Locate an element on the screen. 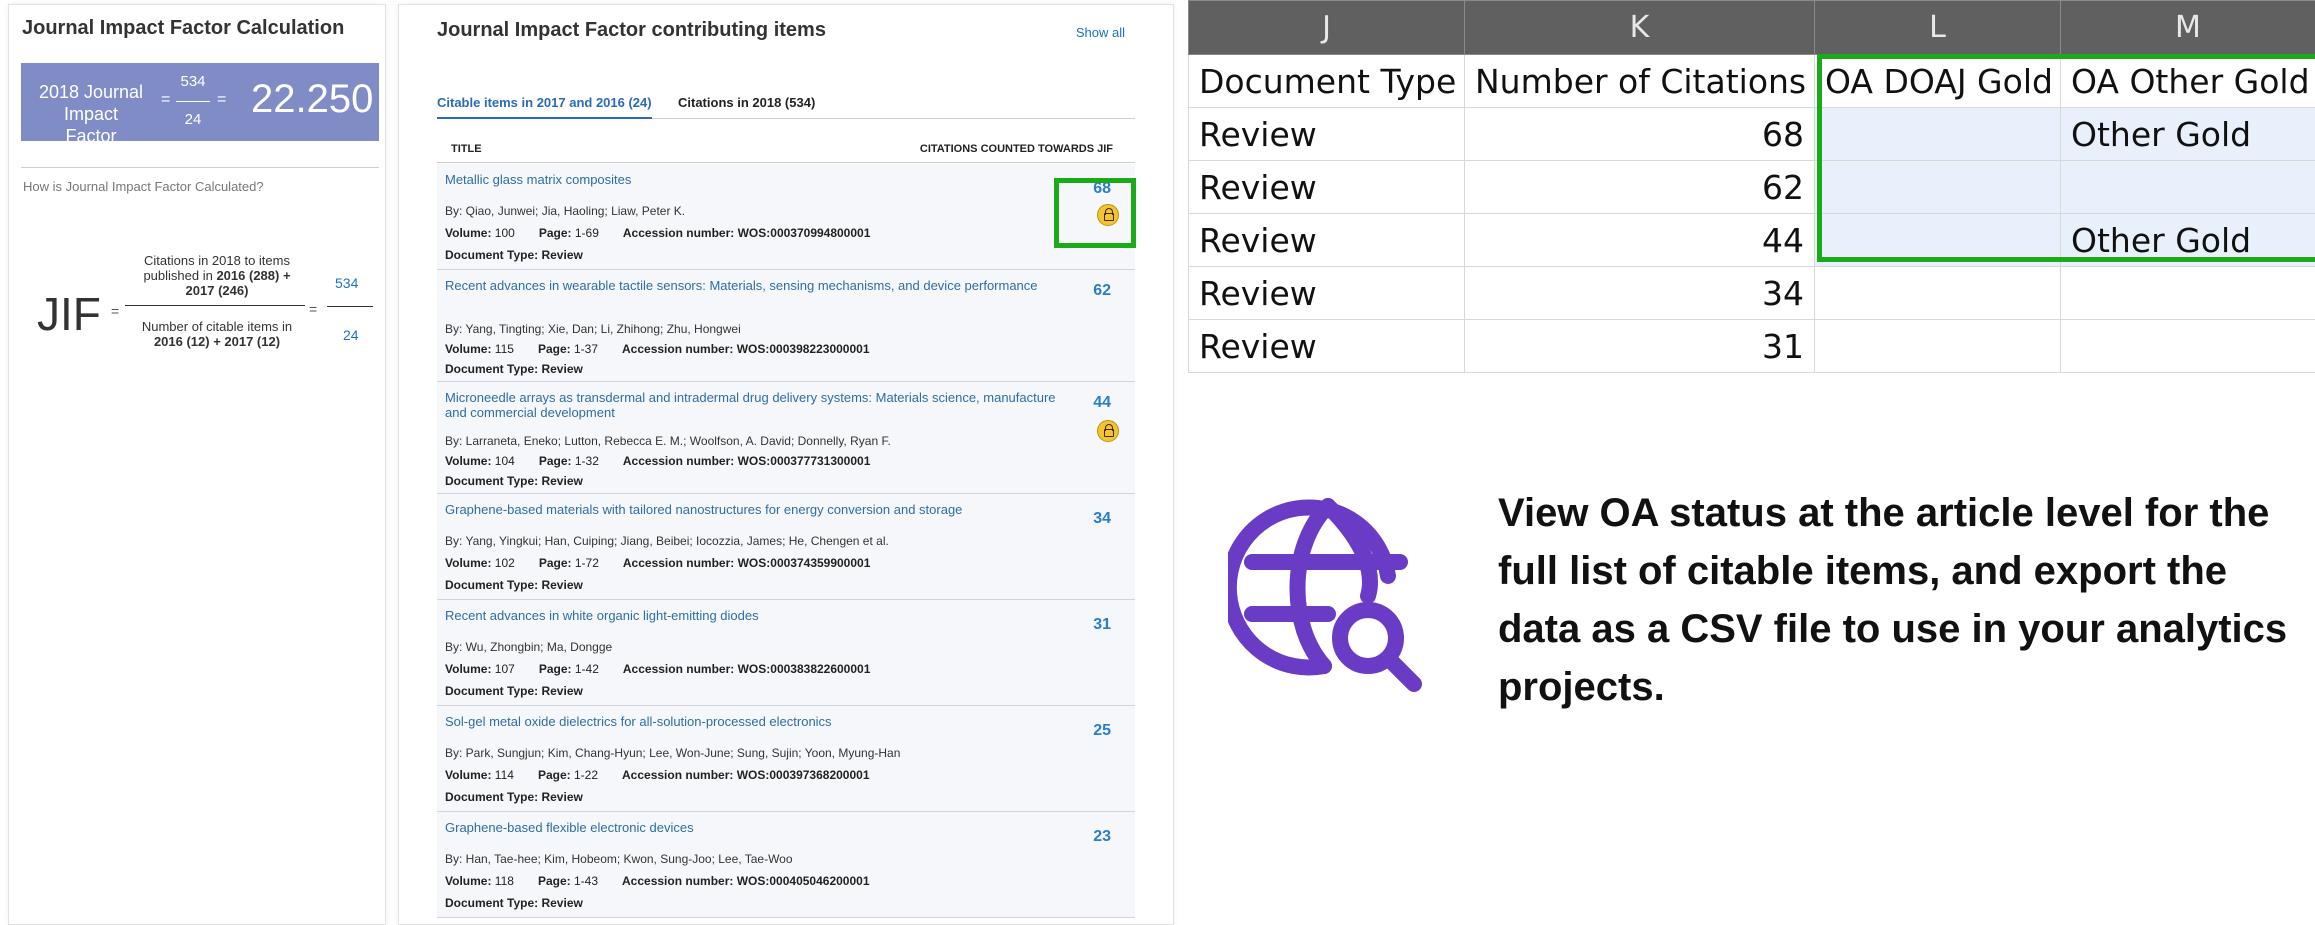  column-letter: J is located at coordinates (1326, 27).